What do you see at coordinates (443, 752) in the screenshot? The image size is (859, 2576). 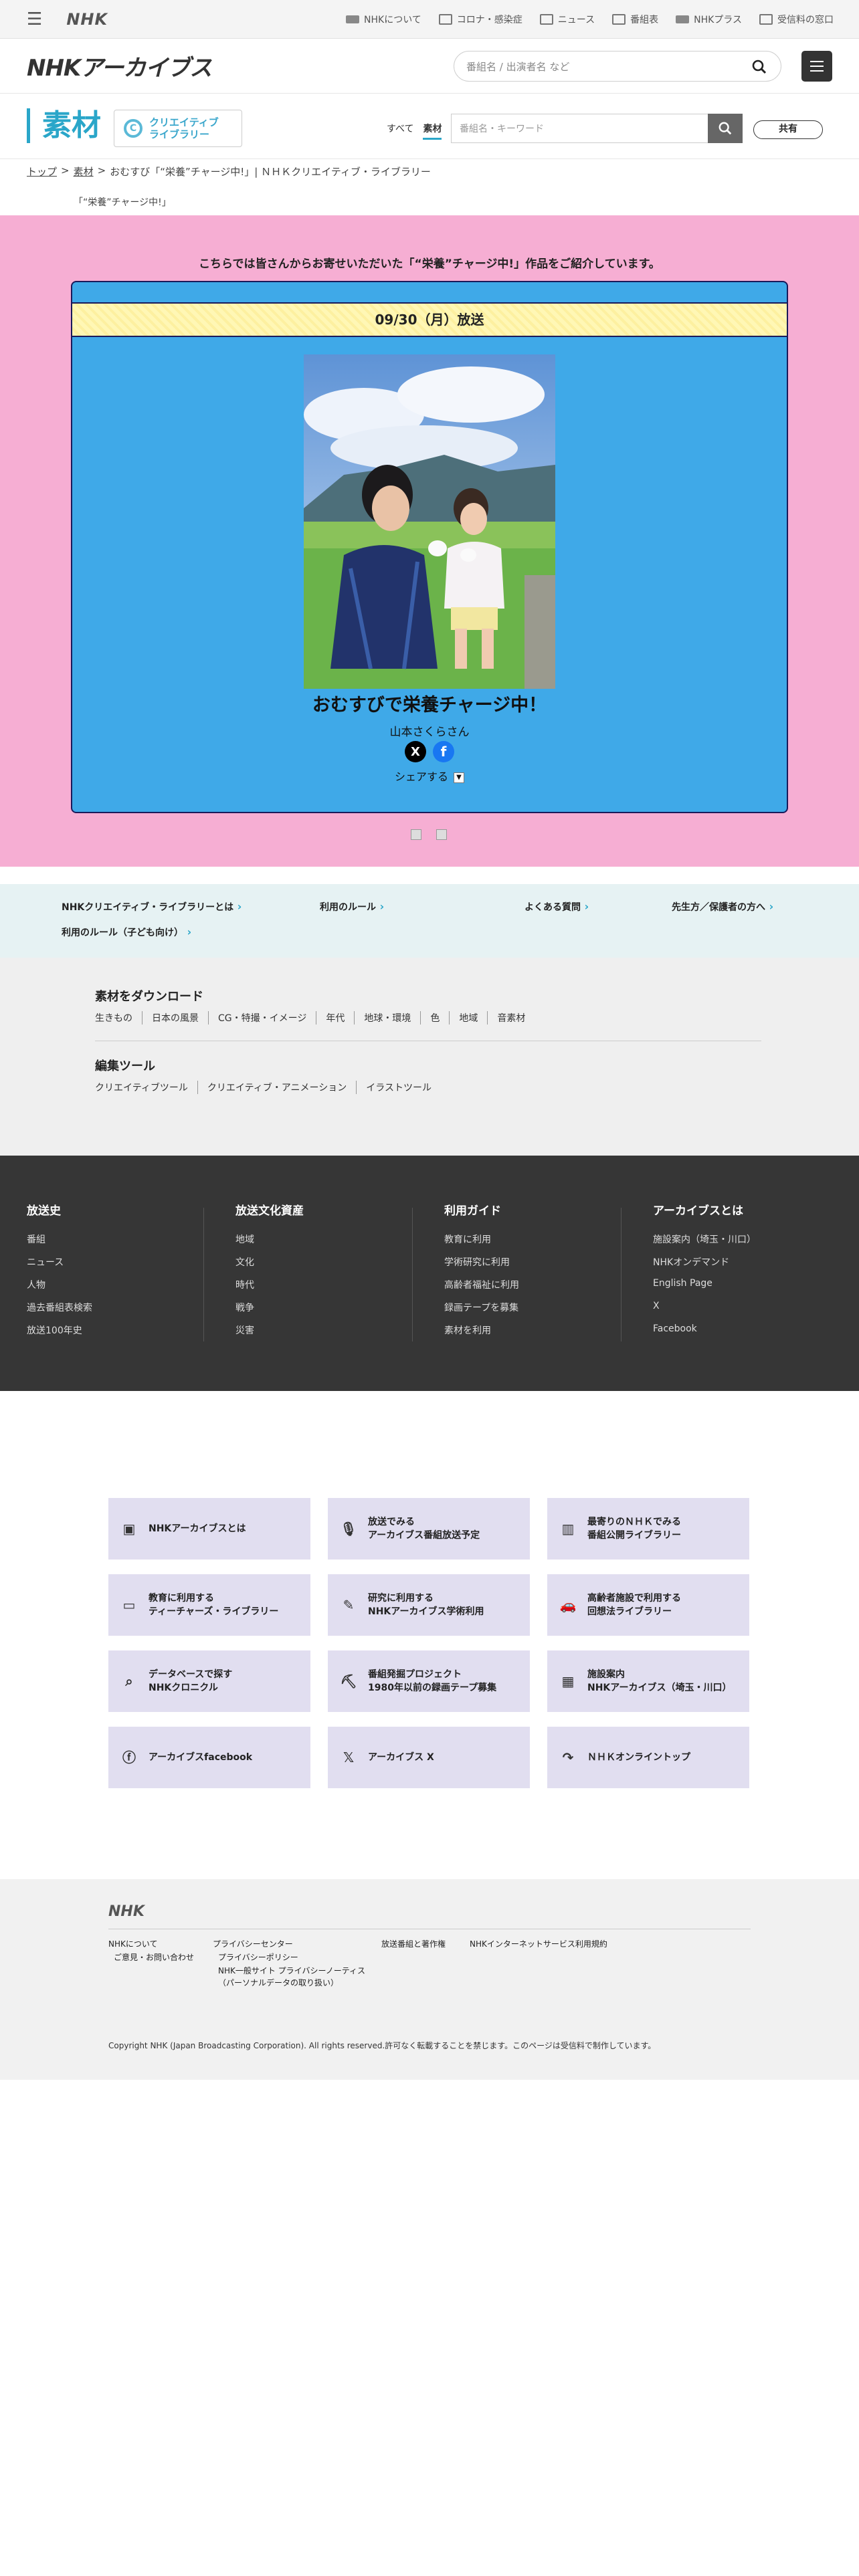 I see `facebook-share-icon: f` at bounding box center [443, 752].